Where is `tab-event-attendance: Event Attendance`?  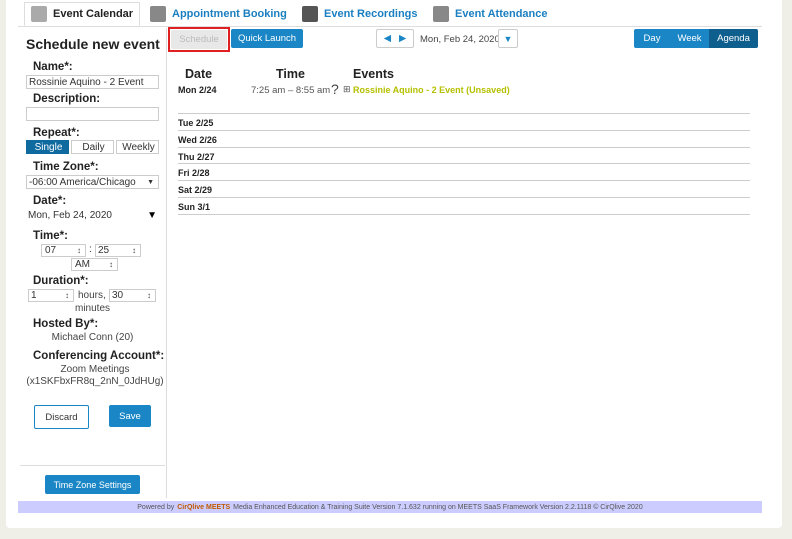 tab-event-attendance: Event Attendance is located at coordinates (490, 14).